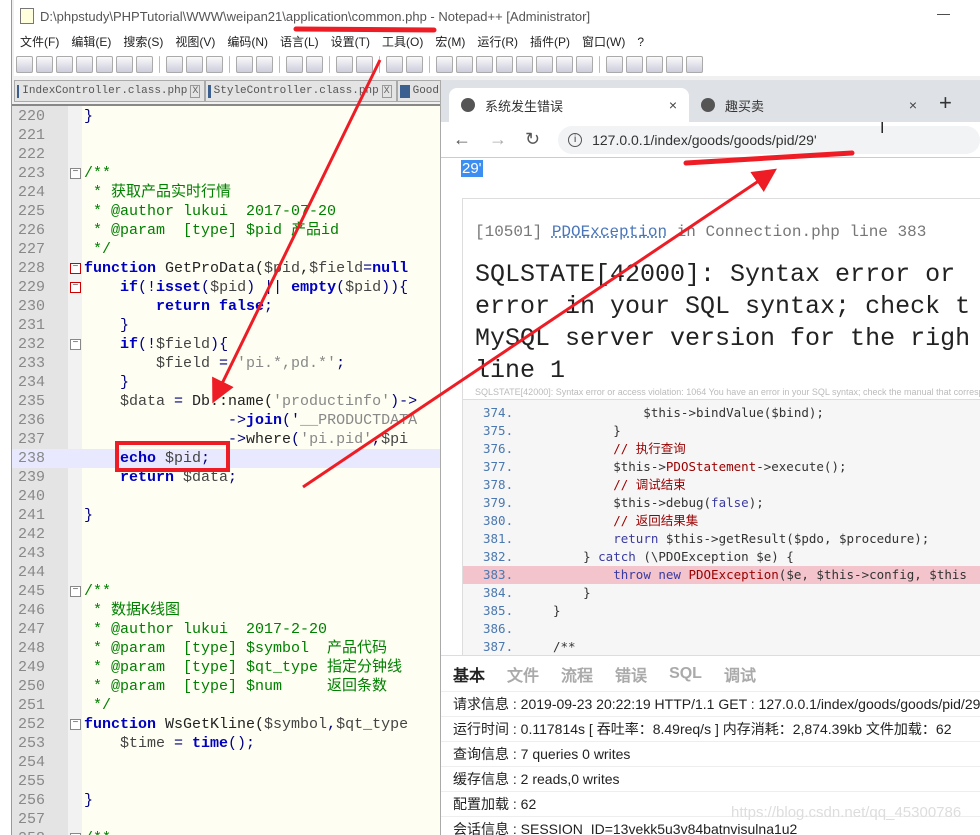 This screenshot has height=835, width=980. Describe the element at coordinates (297, 231) in the screenshot. I see `arrow-to-dbname` at that location.